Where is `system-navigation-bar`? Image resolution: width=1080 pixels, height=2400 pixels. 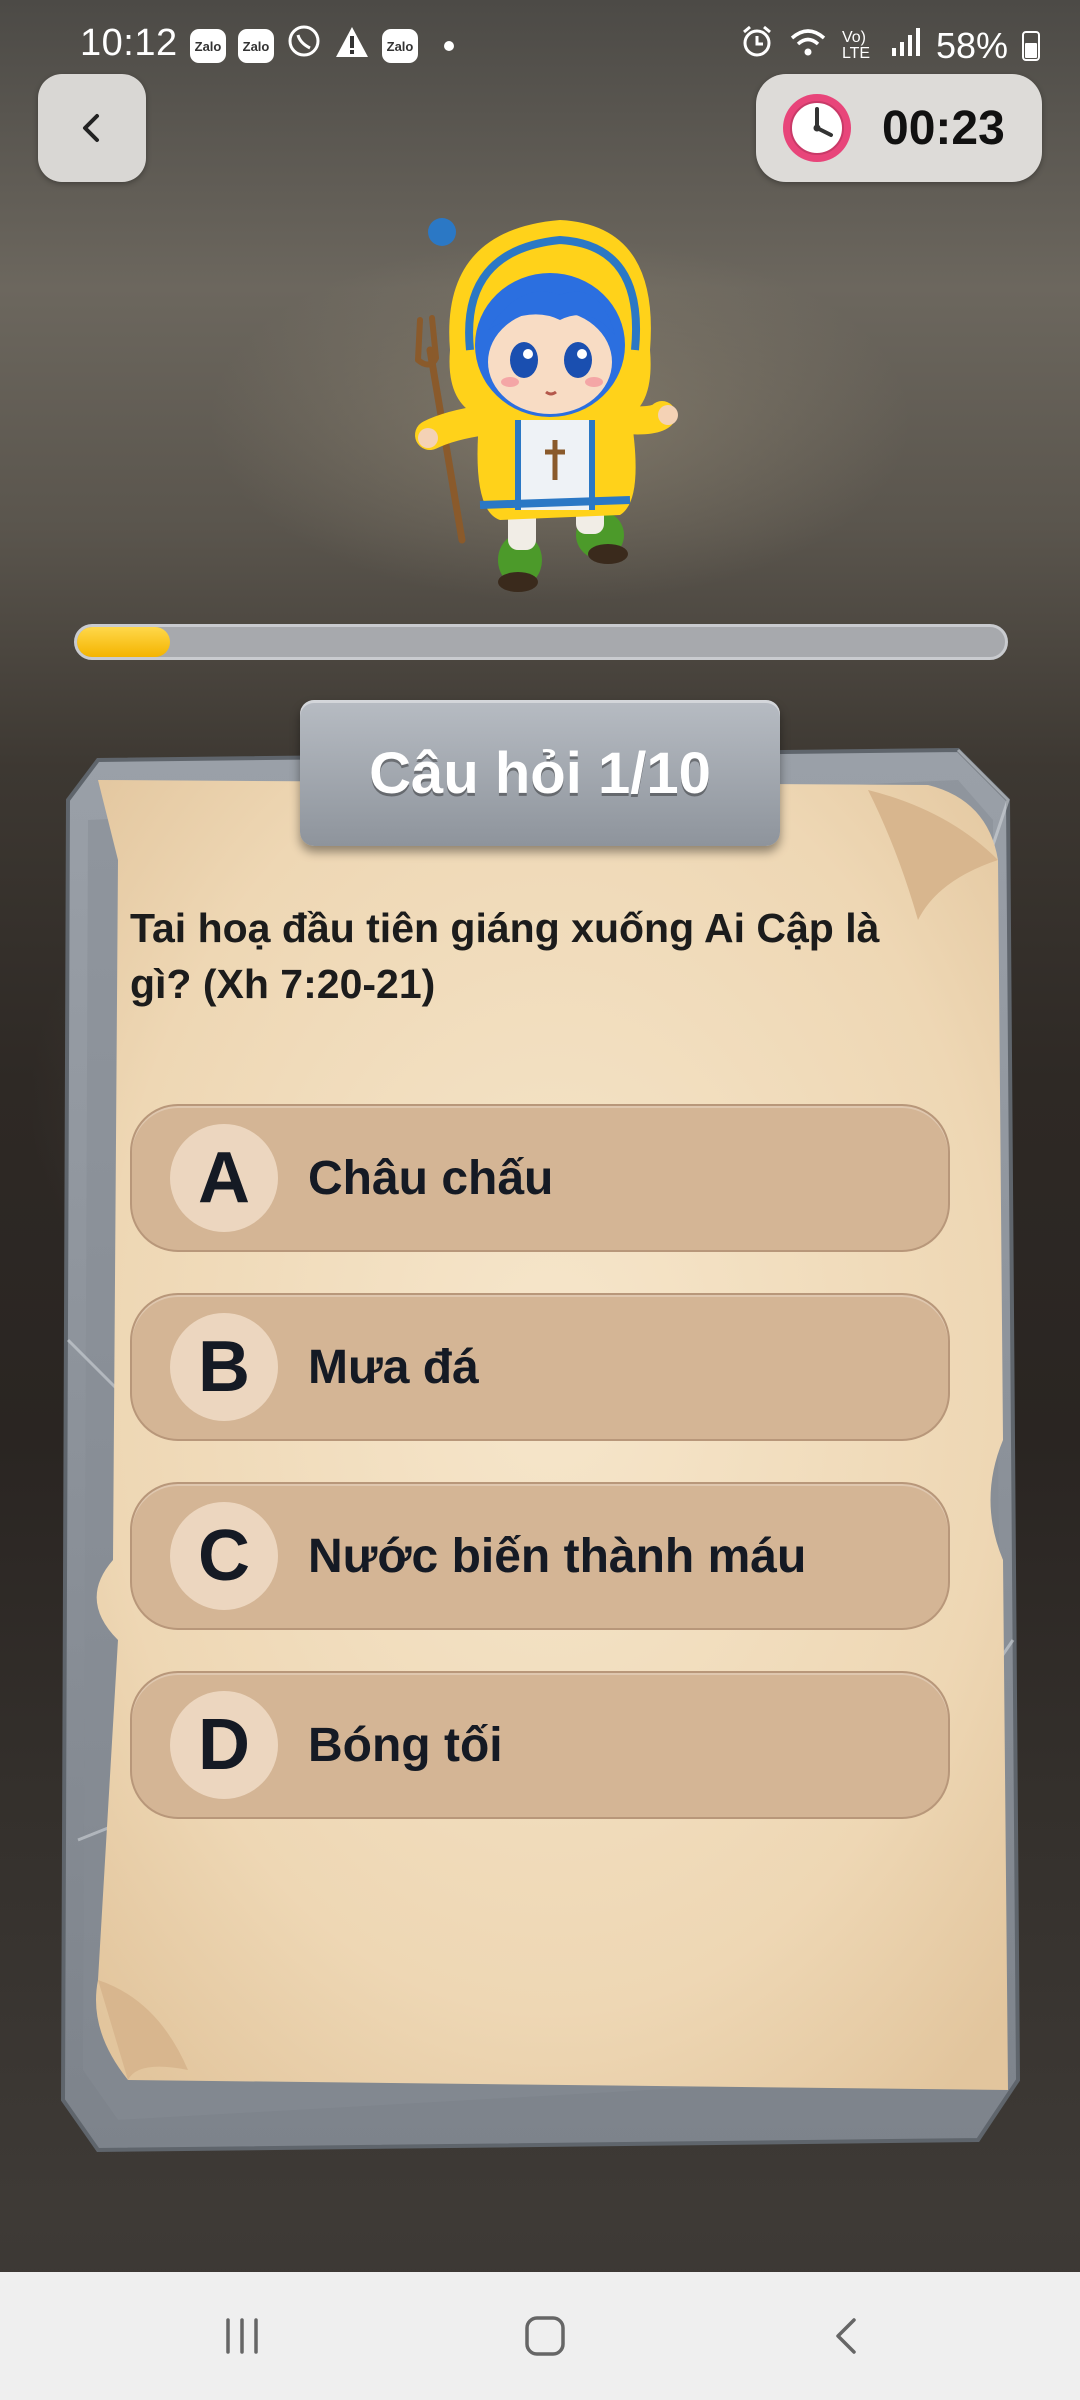 system-navigation-bar is located at coordinates (540, 2336).